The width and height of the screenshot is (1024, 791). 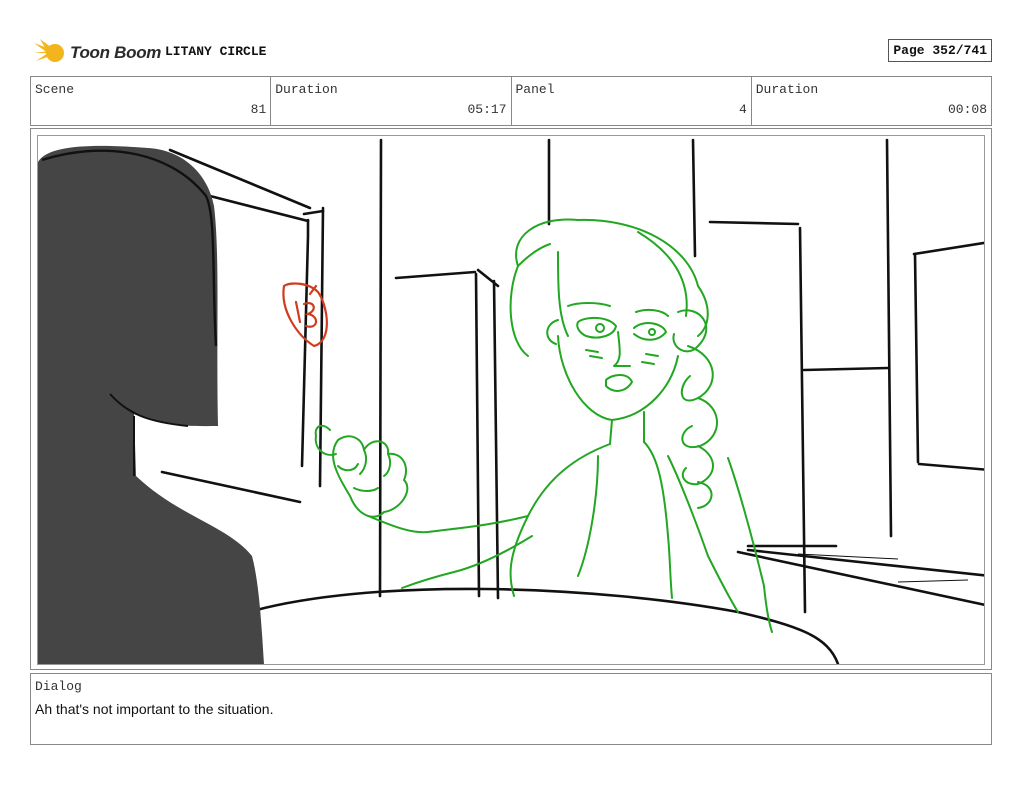 I want to click on panel-duration-label: Duration, so click(x=787, y=89).